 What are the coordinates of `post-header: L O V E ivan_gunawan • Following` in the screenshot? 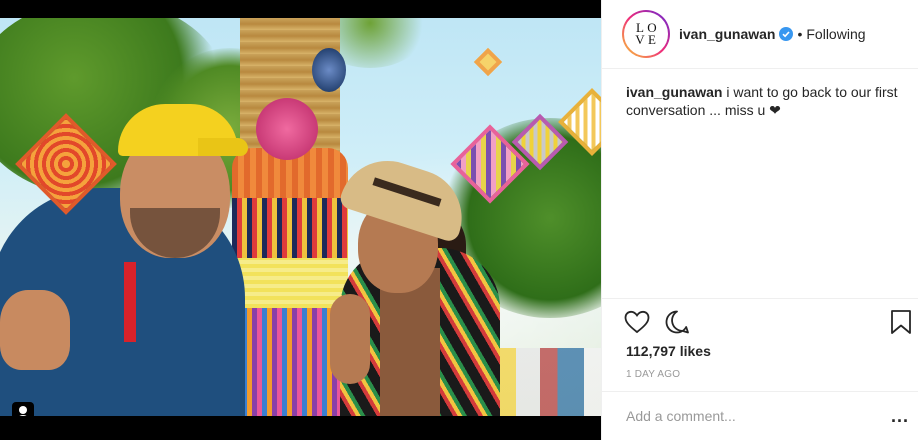 It's located at (760, 34).